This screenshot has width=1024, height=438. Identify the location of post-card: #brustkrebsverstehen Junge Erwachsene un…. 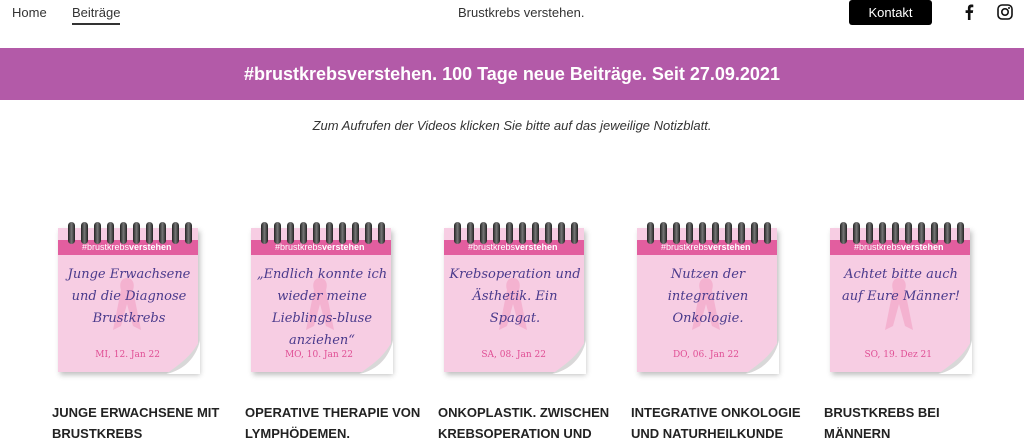
(135, 330).